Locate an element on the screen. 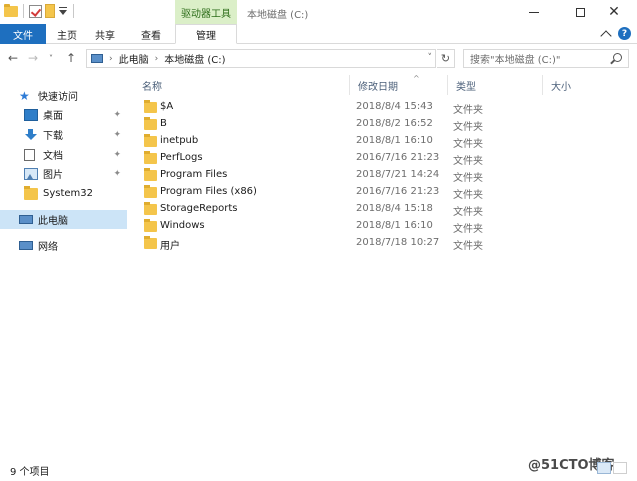  address-dropdown-icon: ˅ is located at coordinates (430, 58).